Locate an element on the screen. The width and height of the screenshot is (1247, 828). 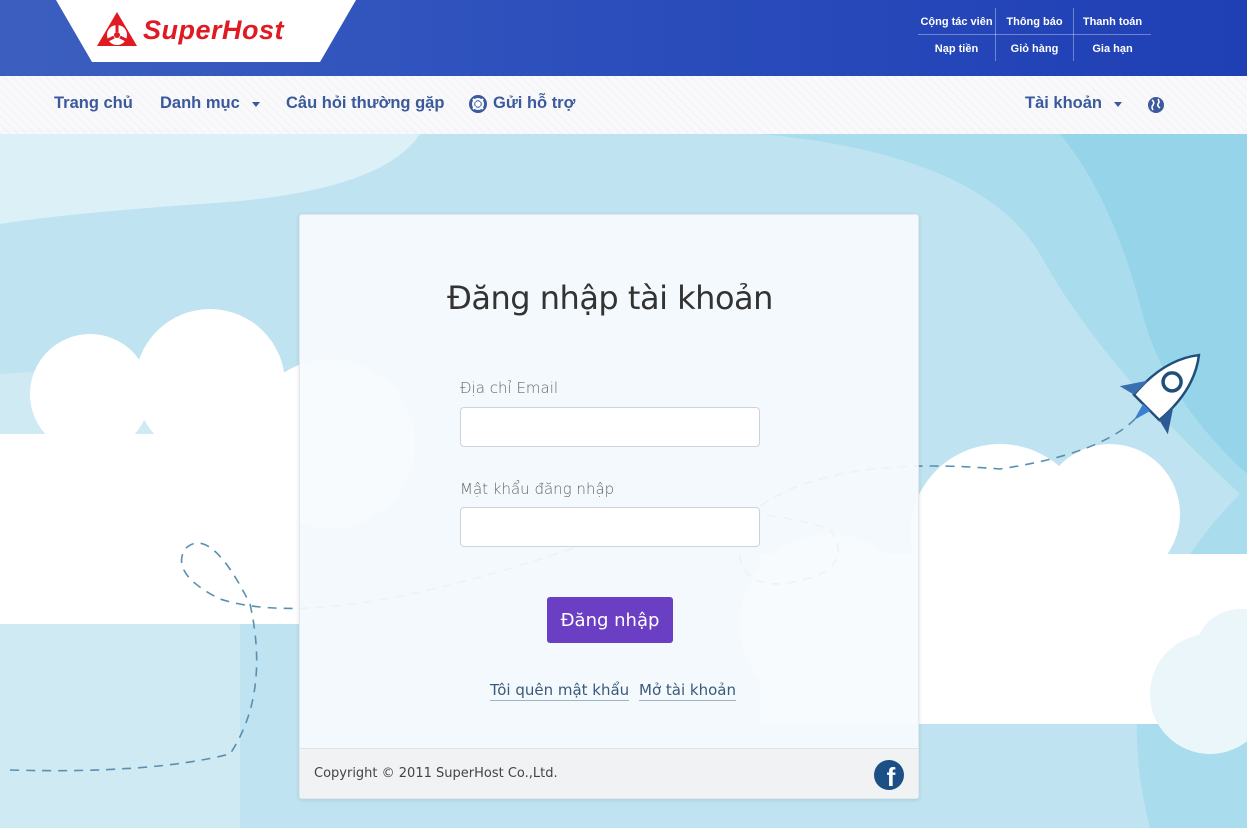
nav-faq: Câu hỏi thường gặp is located at coordinates (365, 103).